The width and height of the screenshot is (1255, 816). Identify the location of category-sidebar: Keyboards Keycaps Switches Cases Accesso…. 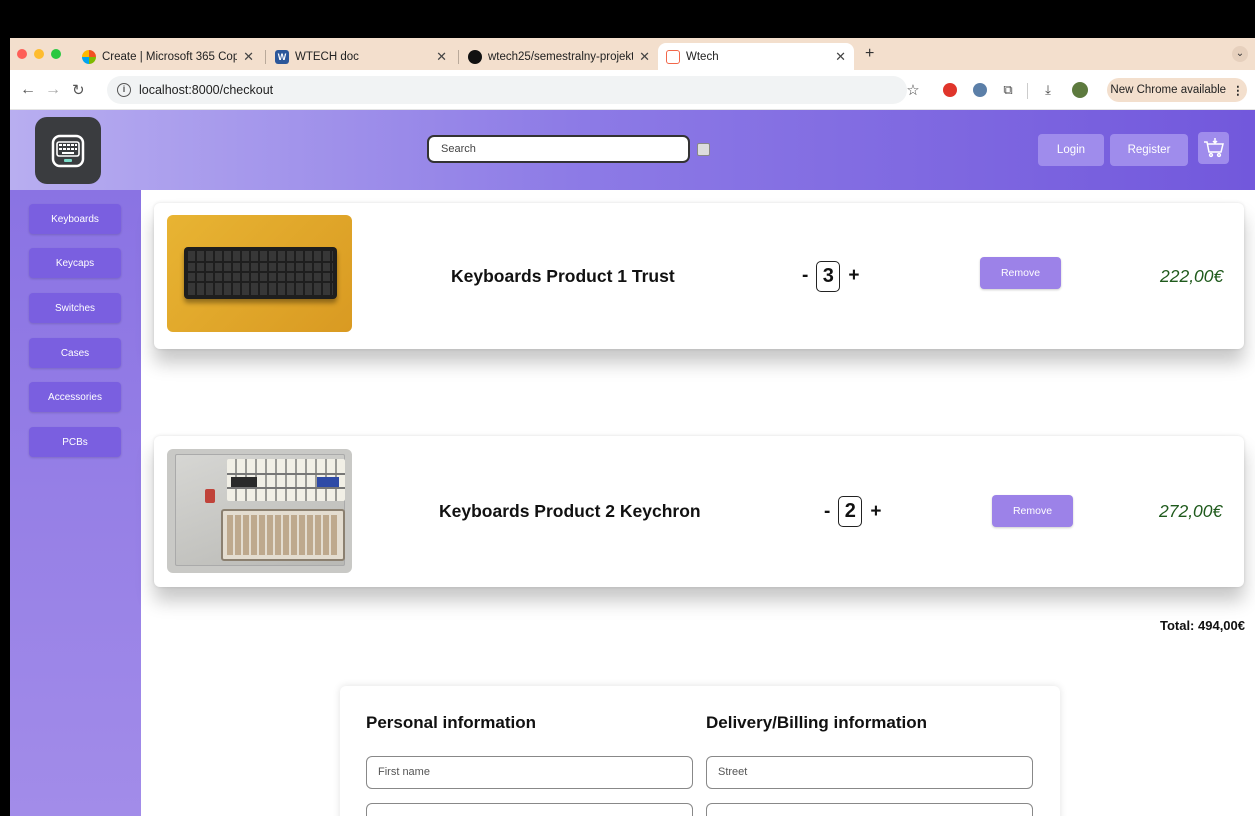
(75, 503).